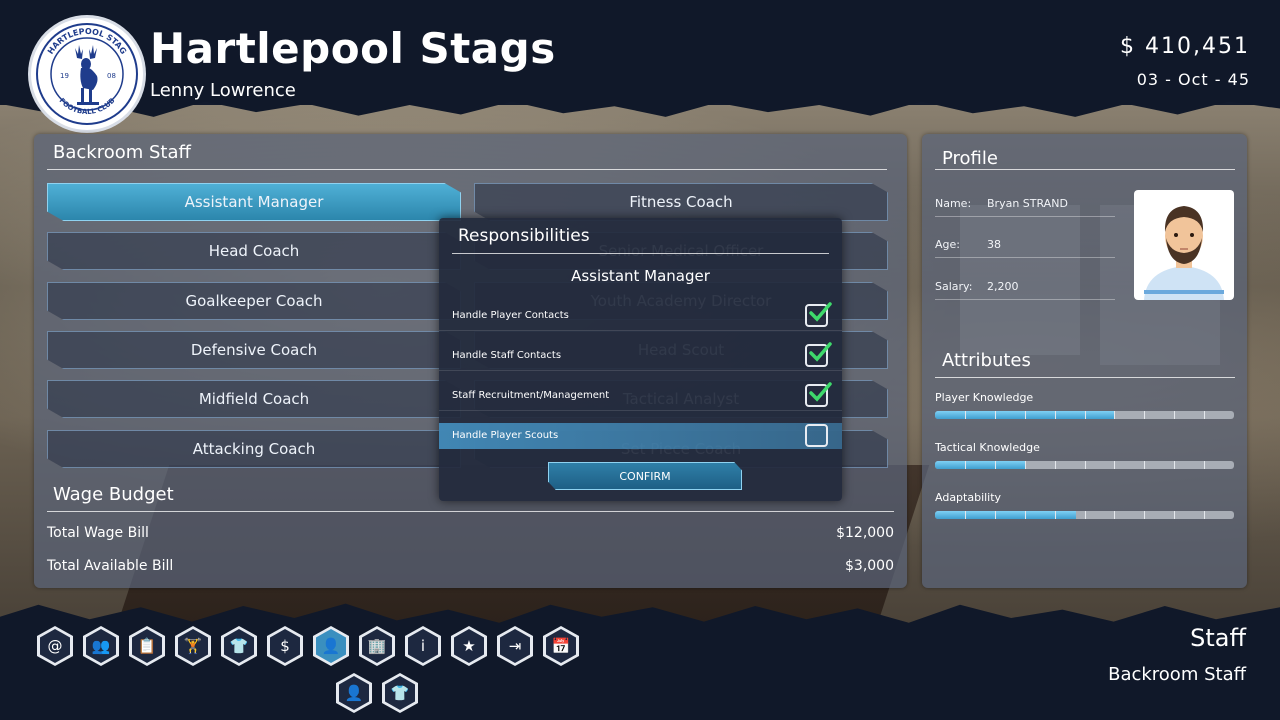 This screenshot has width=1280, height=720. What do you see at coordinates (110, 566) in the screenshot?
I see `total-available-bill-label: Total Available Bill` at bounding box center [110, 566].